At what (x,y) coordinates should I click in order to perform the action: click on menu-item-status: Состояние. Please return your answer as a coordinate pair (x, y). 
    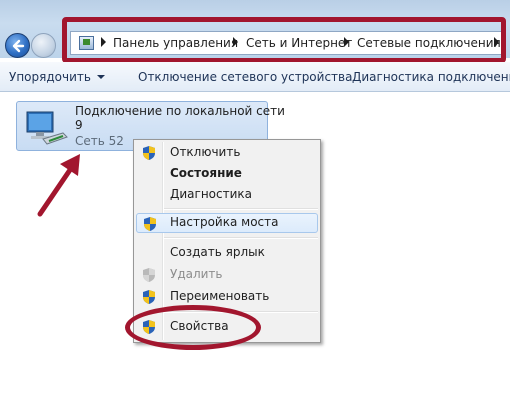
    Looking at the image, I should click on (227, 174).